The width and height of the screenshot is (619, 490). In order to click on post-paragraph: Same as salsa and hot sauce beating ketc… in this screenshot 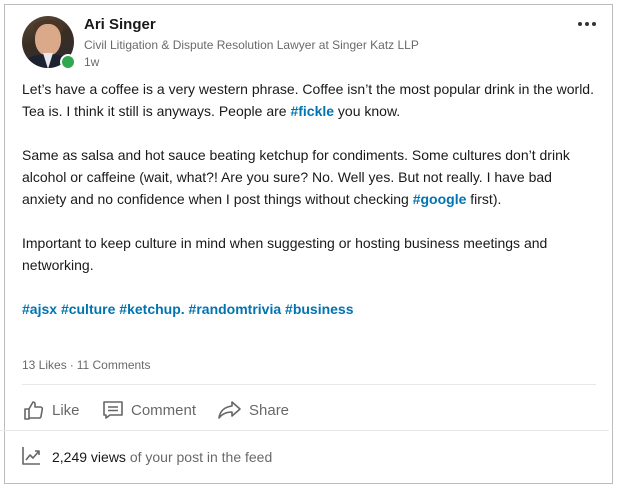, I will do `click(309, 177)`.